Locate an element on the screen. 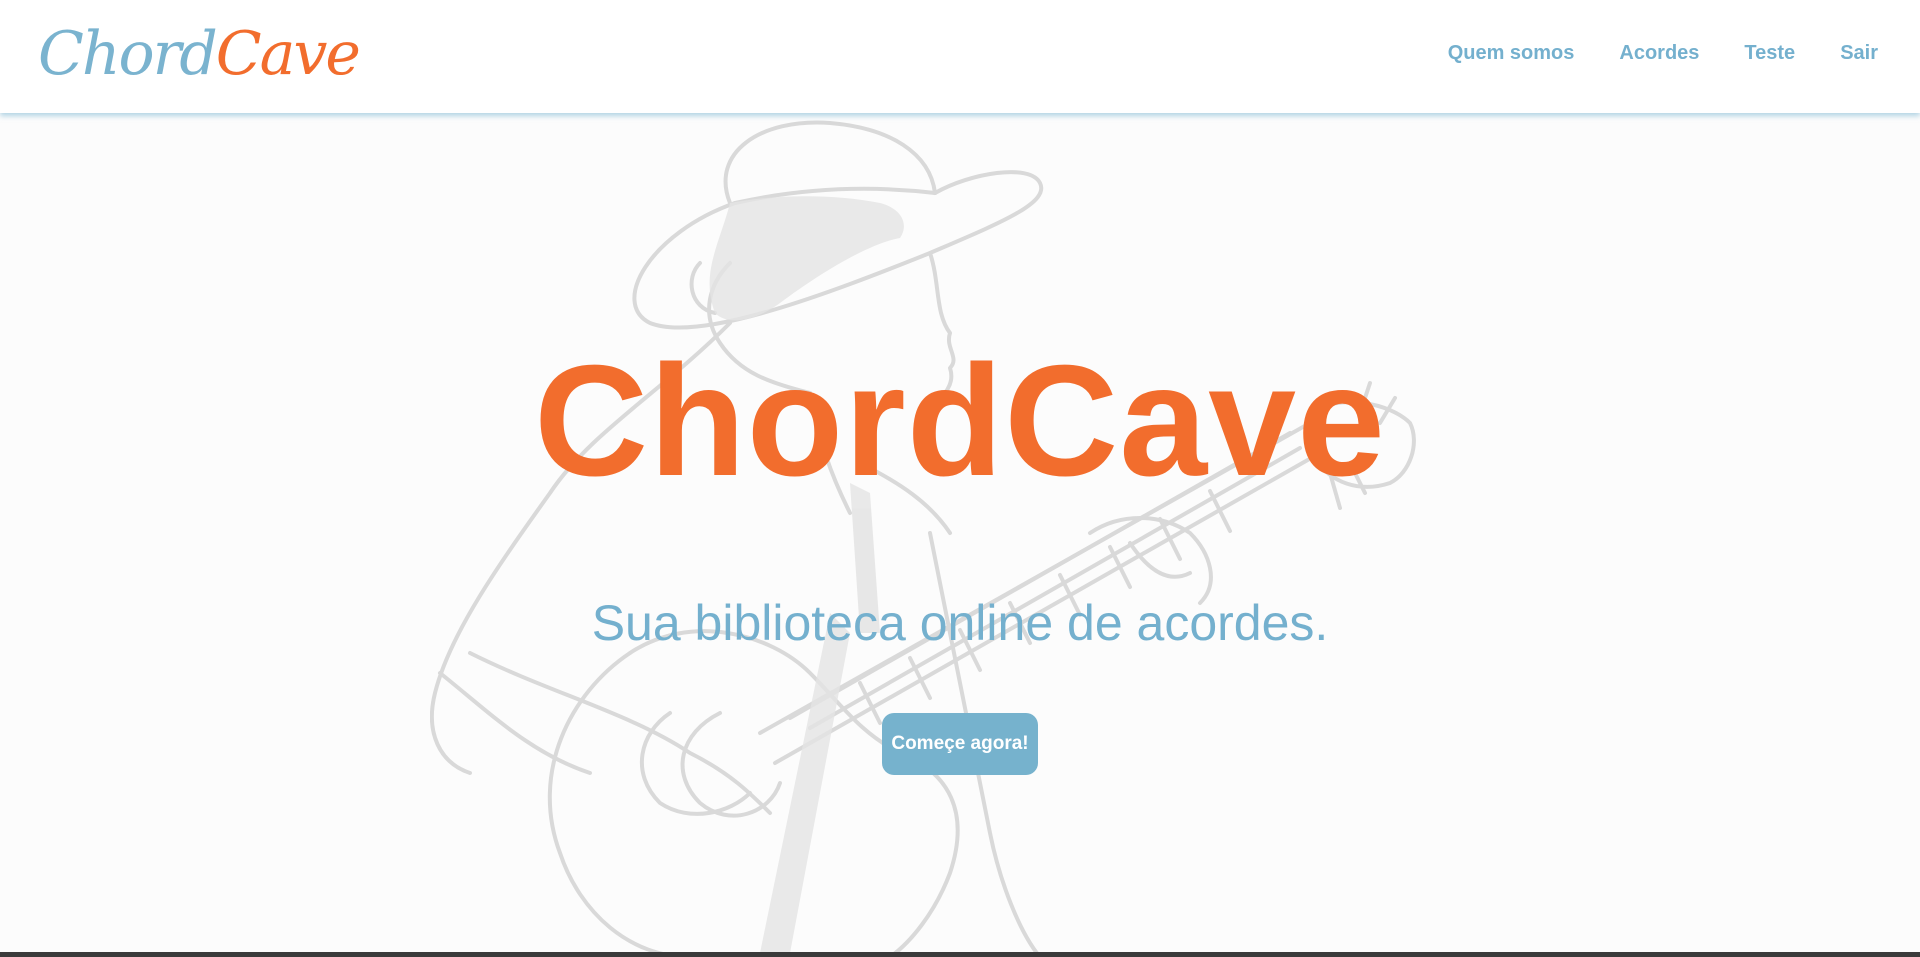 Image resolution: width=1920 pixels, height=957 pixels. nav-links: Quem somos Acordes Teste Sair is located at coordinates (1663, 53).